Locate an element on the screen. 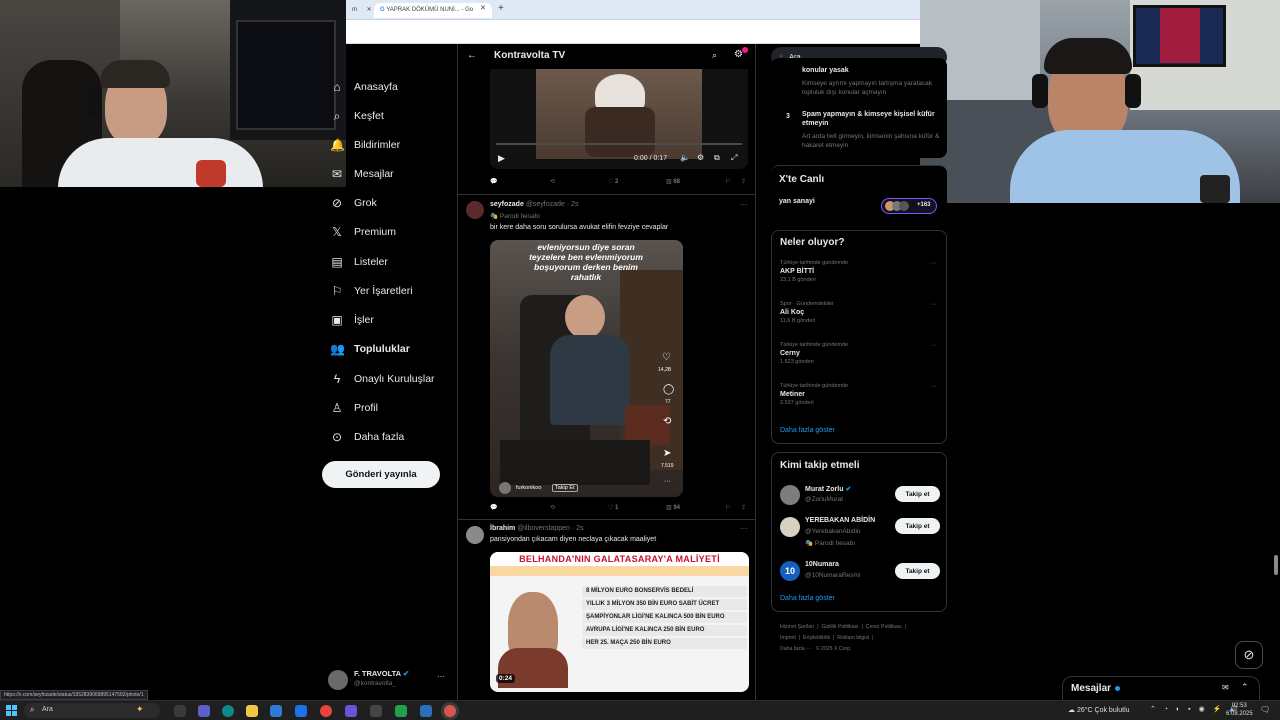 The image size is (1280, 720). footer-link: Imprint is located at coordinates (788, 638).